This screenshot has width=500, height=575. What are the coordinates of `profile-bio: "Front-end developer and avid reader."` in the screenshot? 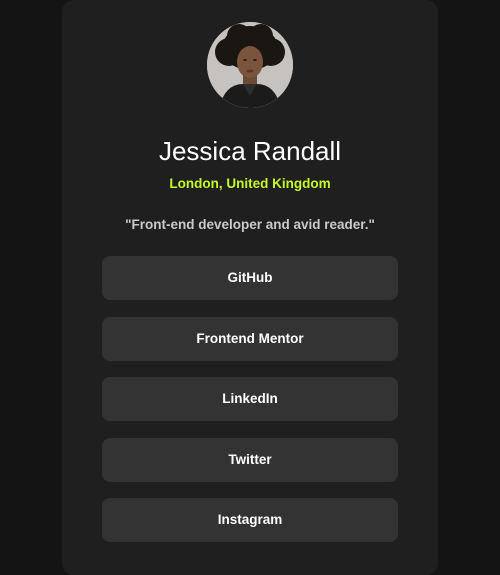 It's located at (250, 224).